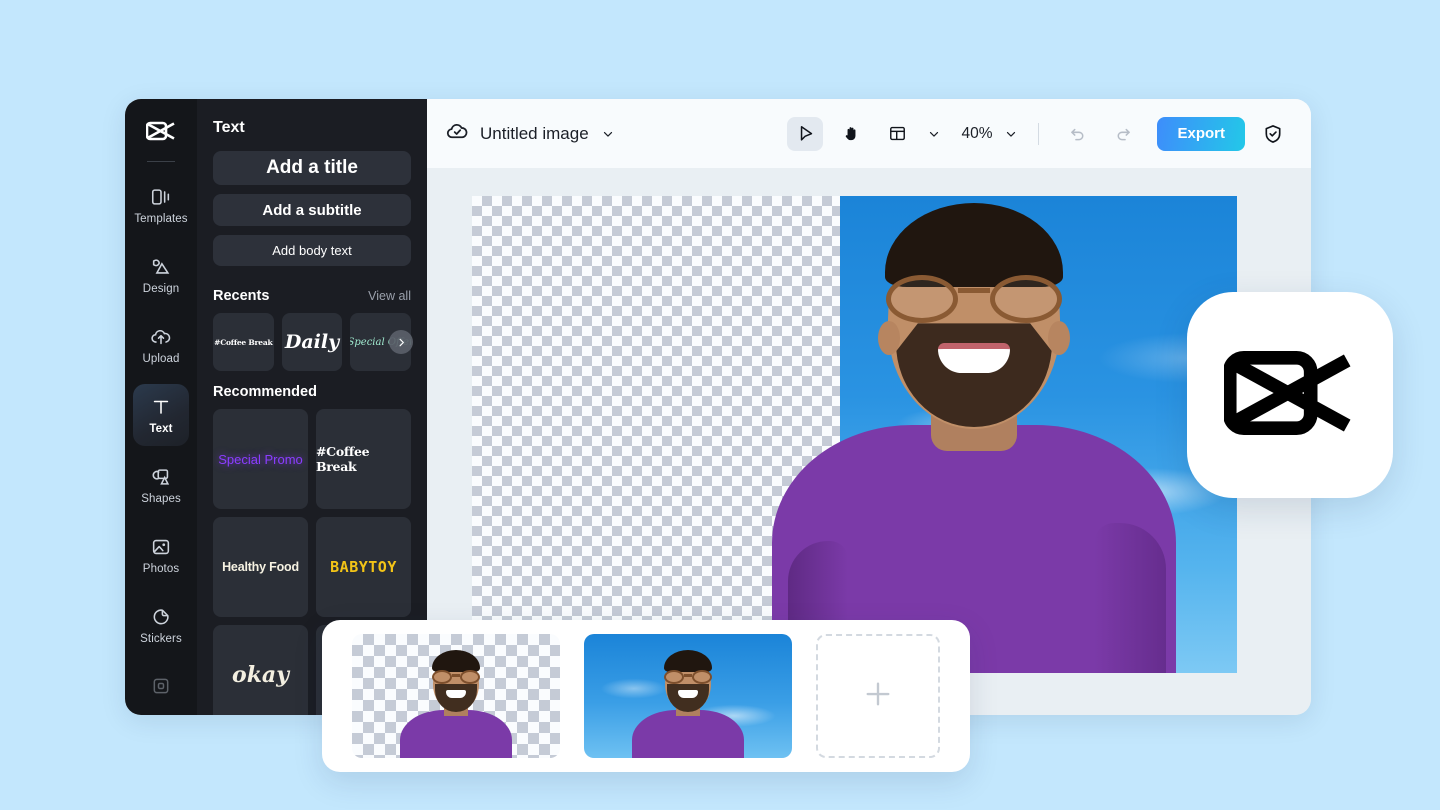  Describe the element at coordinates (161, 161) in the screenshot. I see `rail-divider` at that location.